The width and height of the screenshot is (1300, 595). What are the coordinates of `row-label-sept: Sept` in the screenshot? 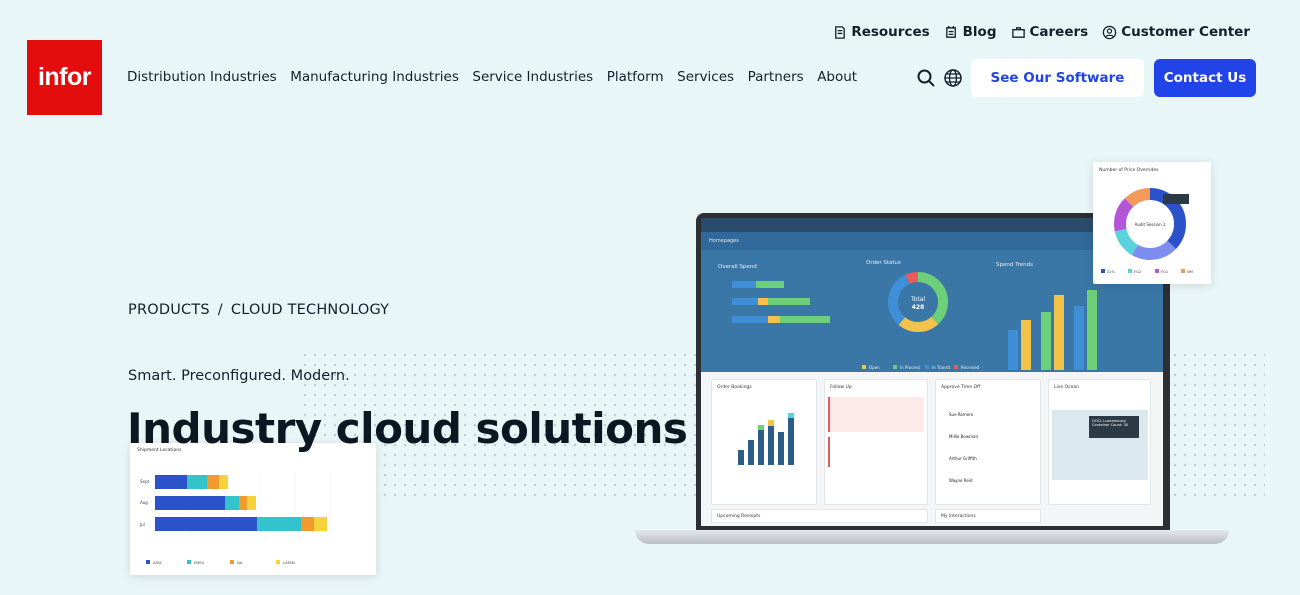 It's located at (145, 481).